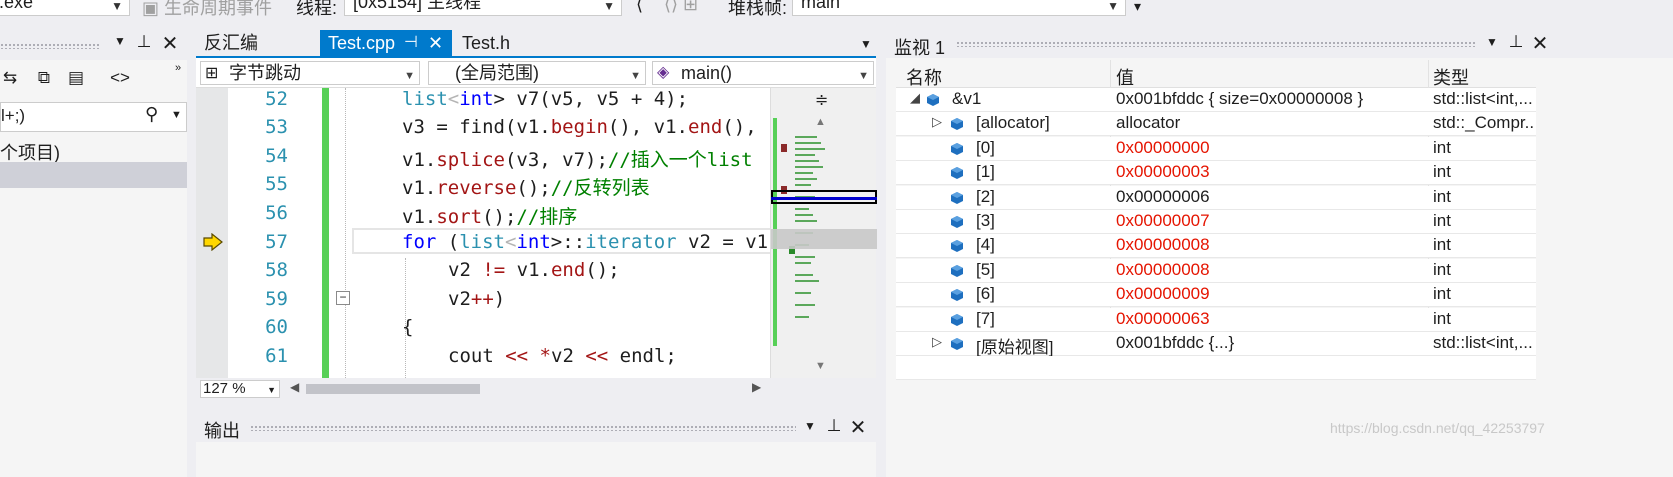  Describe the element at coordinates (65, 8) in the screenshot. I see `process-combo: .exe ▼` at that location.